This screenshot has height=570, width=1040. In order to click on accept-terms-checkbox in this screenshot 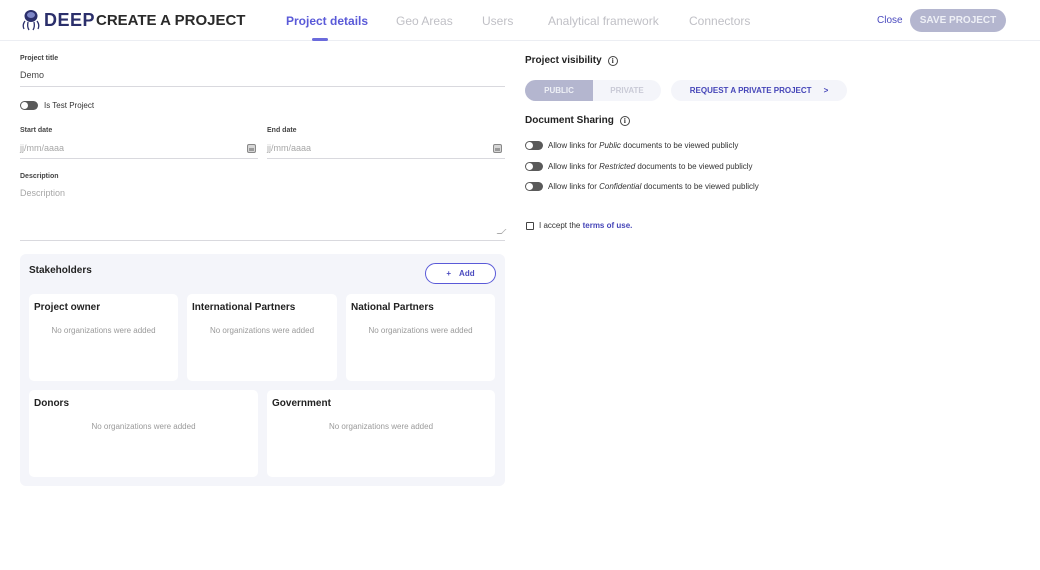, I will do `click(530, 226)`.